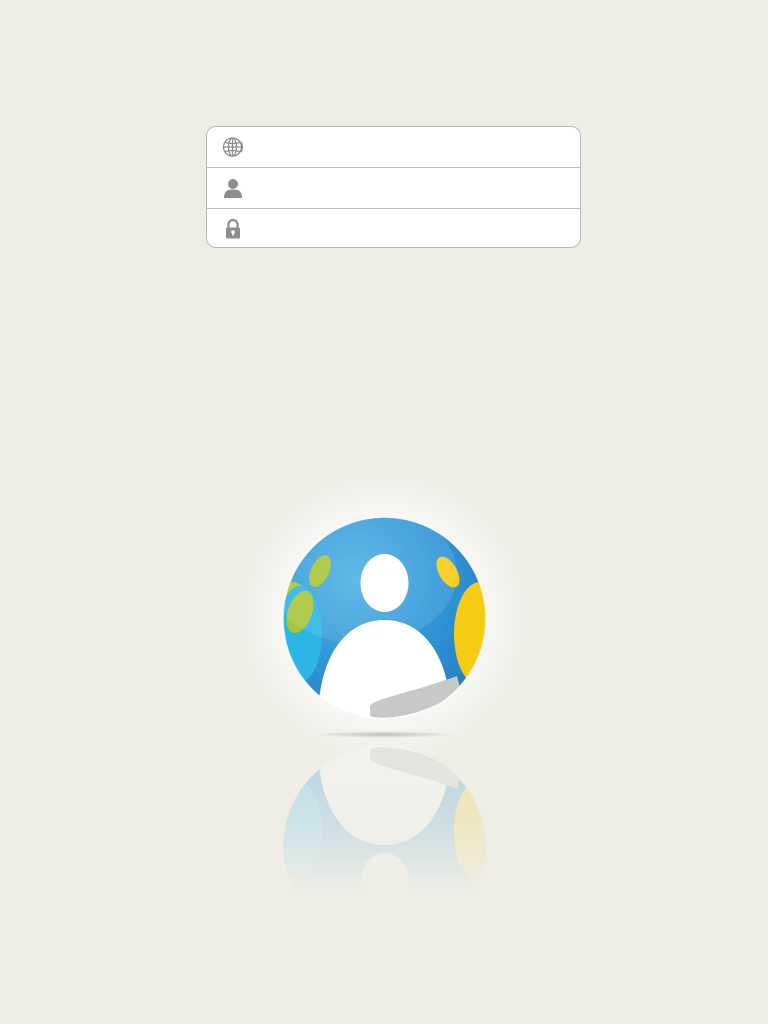 The width and height of the screenshot is (768, 1024). Describe the element at coordinates (412, 228) in the screenshot. I see `password-input` at that location.